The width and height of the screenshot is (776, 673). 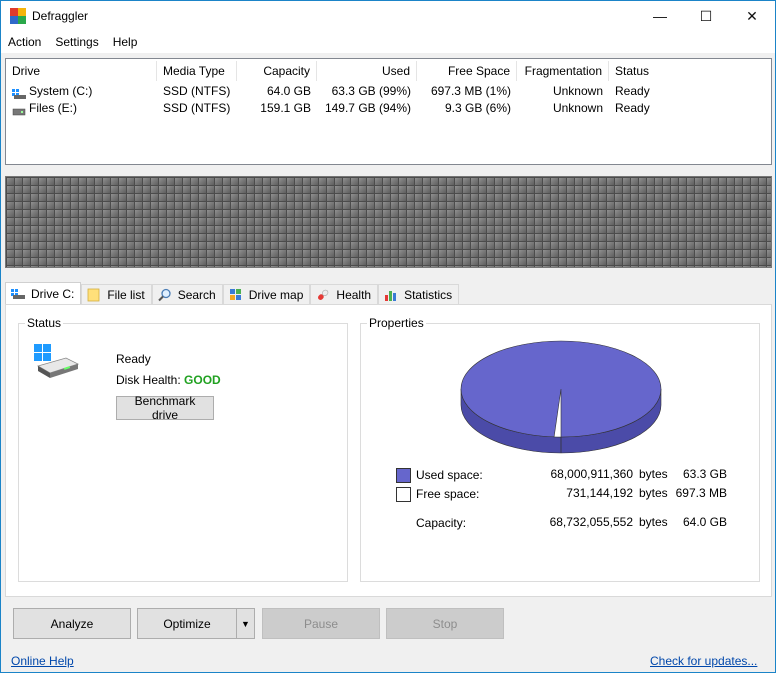 What do you see at coordinates (24, 42) in the screenshot?
I see `menu-action: Action` at bounding box center [24, 42].